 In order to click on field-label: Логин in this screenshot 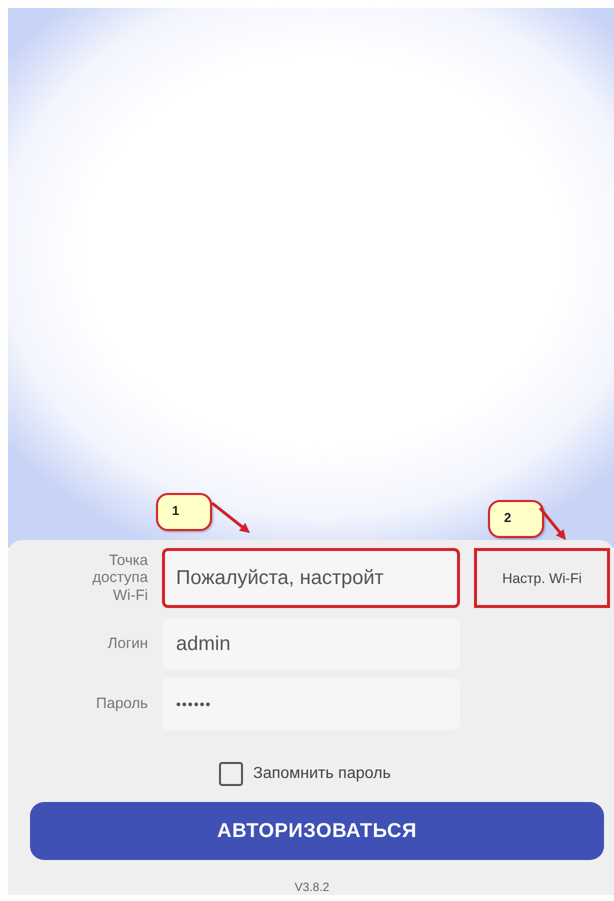, I will do `click(128, 644)`.